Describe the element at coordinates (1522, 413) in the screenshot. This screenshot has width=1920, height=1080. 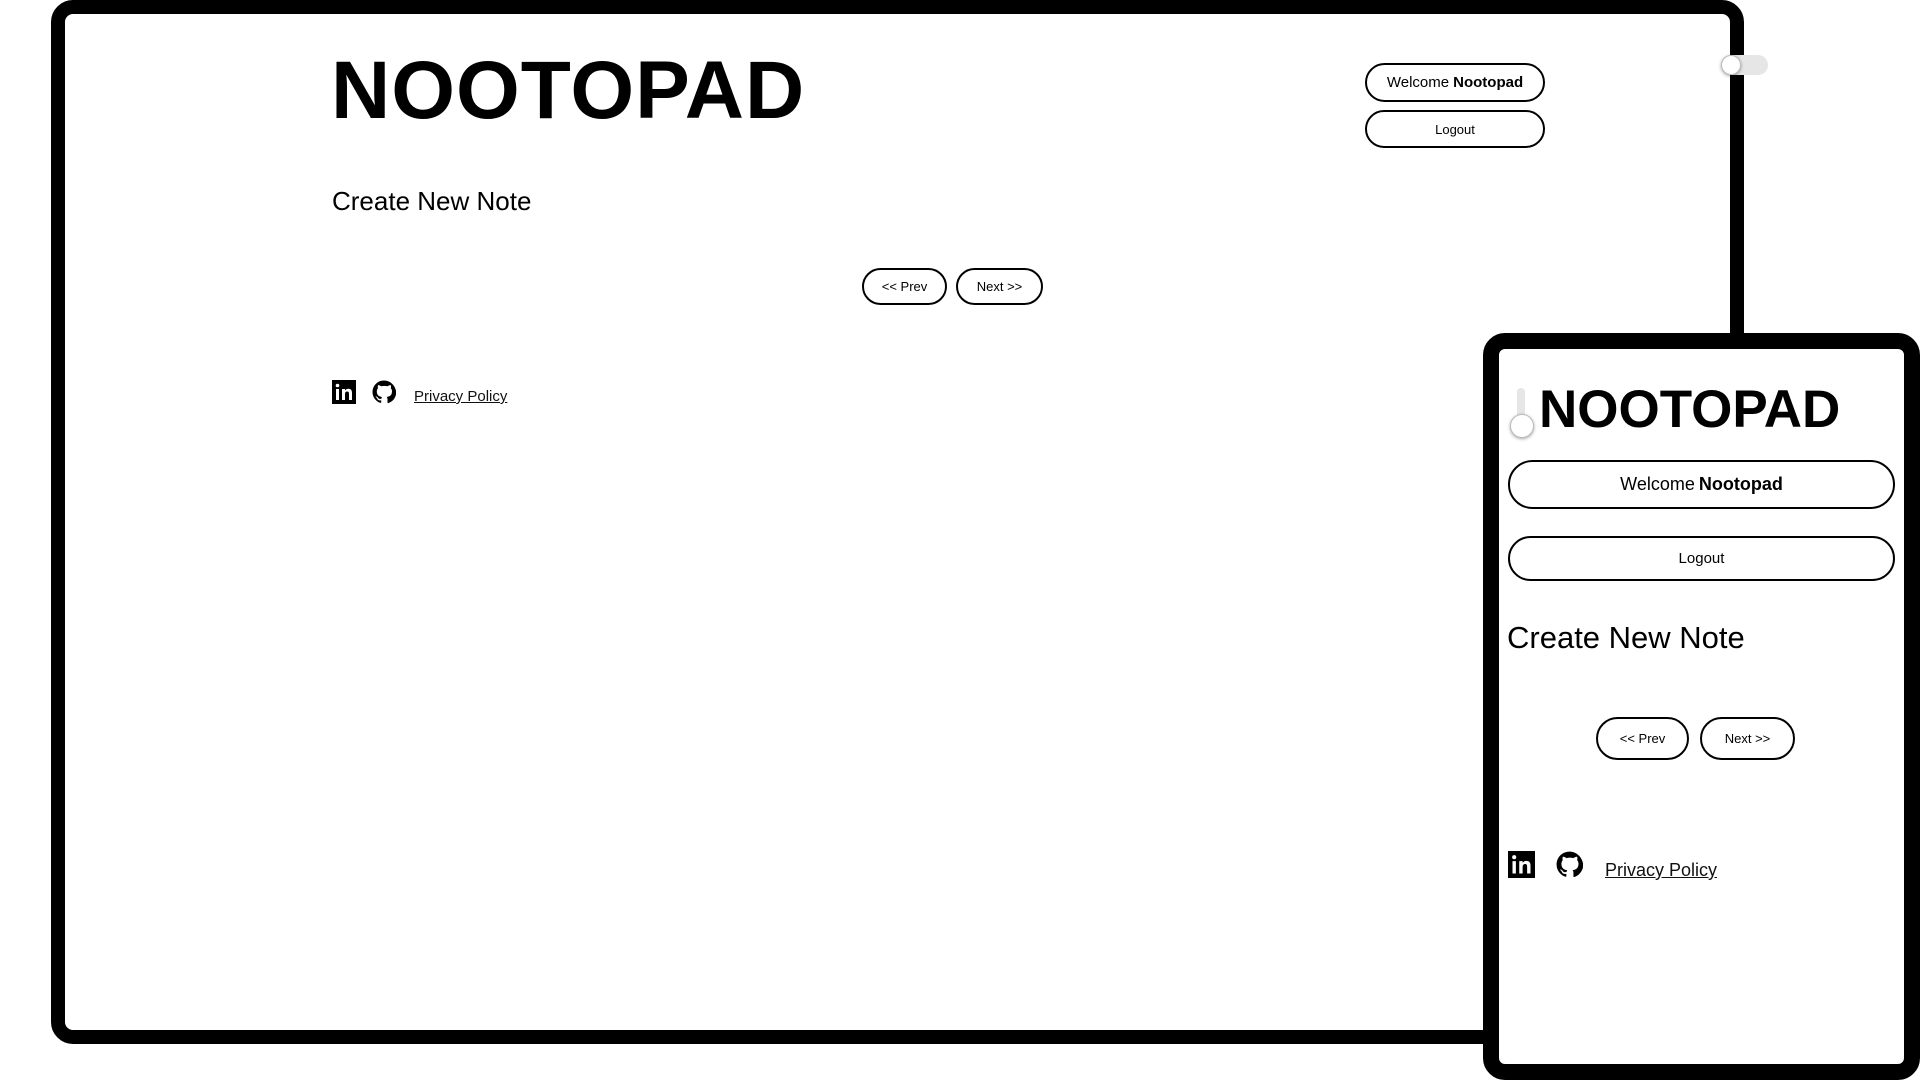
I see `mobile-theme-toggle` at that location.